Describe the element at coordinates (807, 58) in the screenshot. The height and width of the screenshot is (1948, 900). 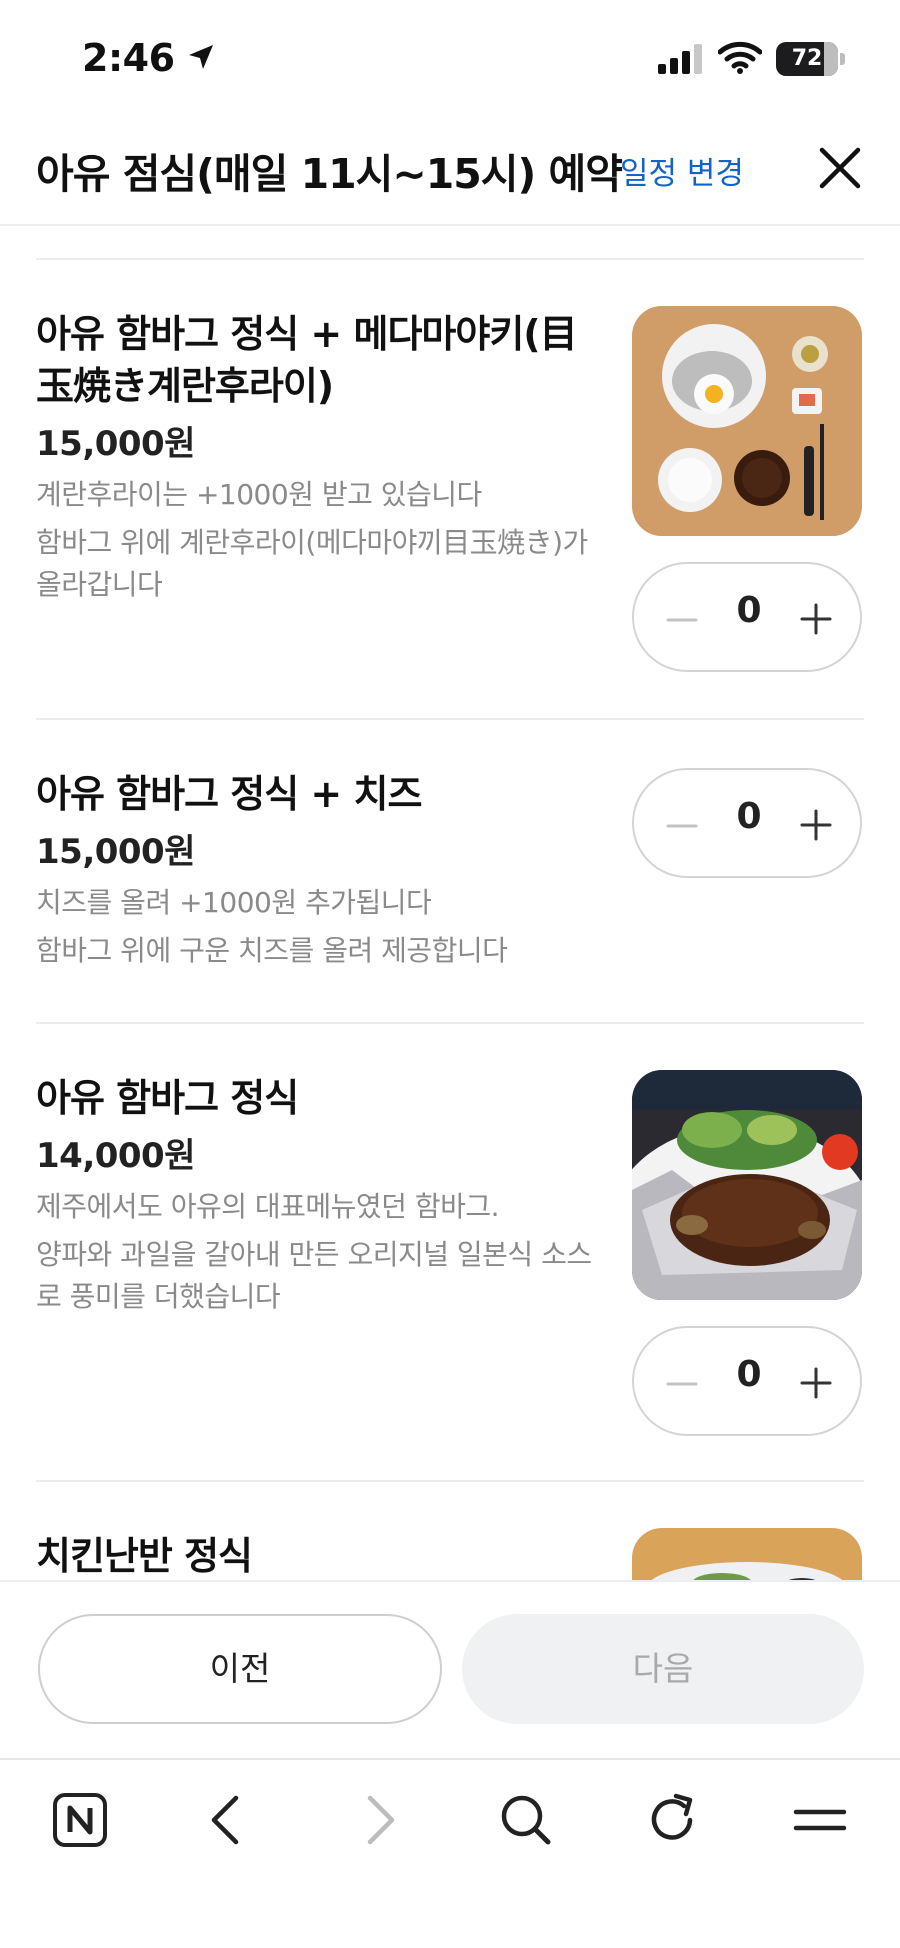
I see `battery-level: 72` at that location.